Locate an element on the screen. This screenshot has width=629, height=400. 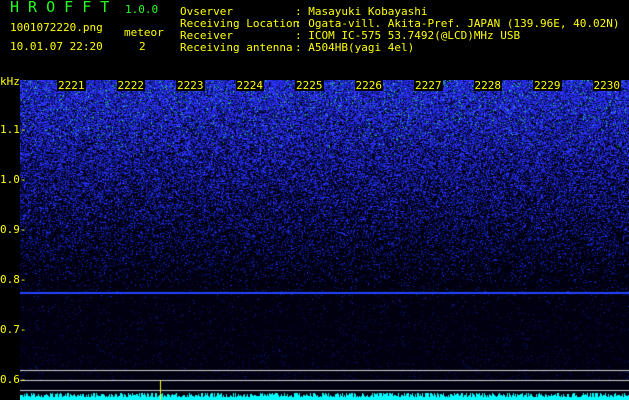
time-label: 2229 is located at coordinates (547, 85).